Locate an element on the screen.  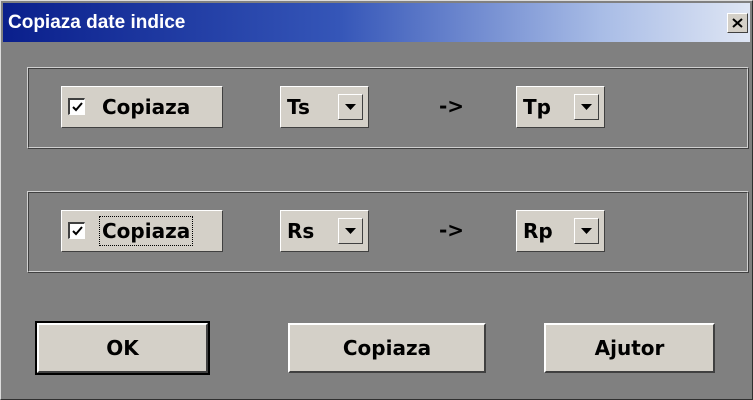
close-button is located at coordinates (737, 23).